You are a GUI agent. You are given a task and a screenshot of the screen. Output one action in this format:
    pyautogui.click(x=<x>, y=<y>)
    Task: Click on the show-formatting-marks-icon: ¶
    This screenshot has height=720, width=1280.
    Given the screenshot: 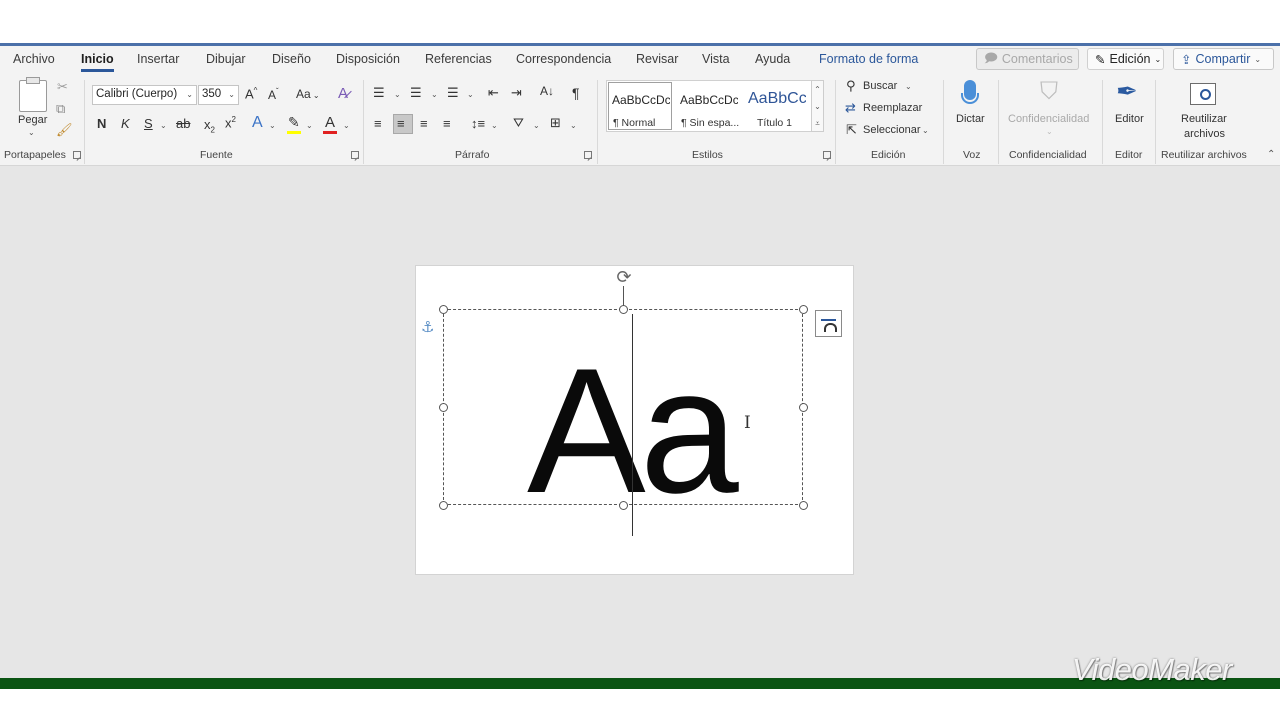 What is the action you would take?
    pyautogui.click(x=576, y=93)
    